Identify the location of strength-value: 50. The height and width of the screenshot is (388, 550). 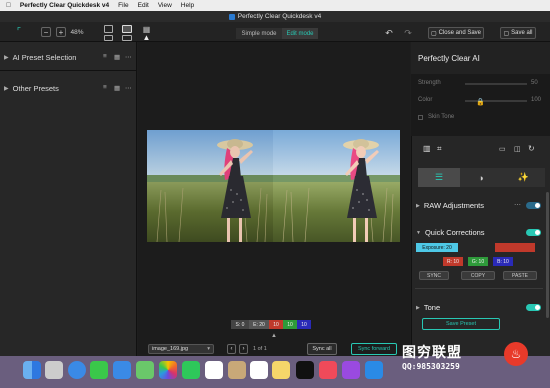
(534, 83).